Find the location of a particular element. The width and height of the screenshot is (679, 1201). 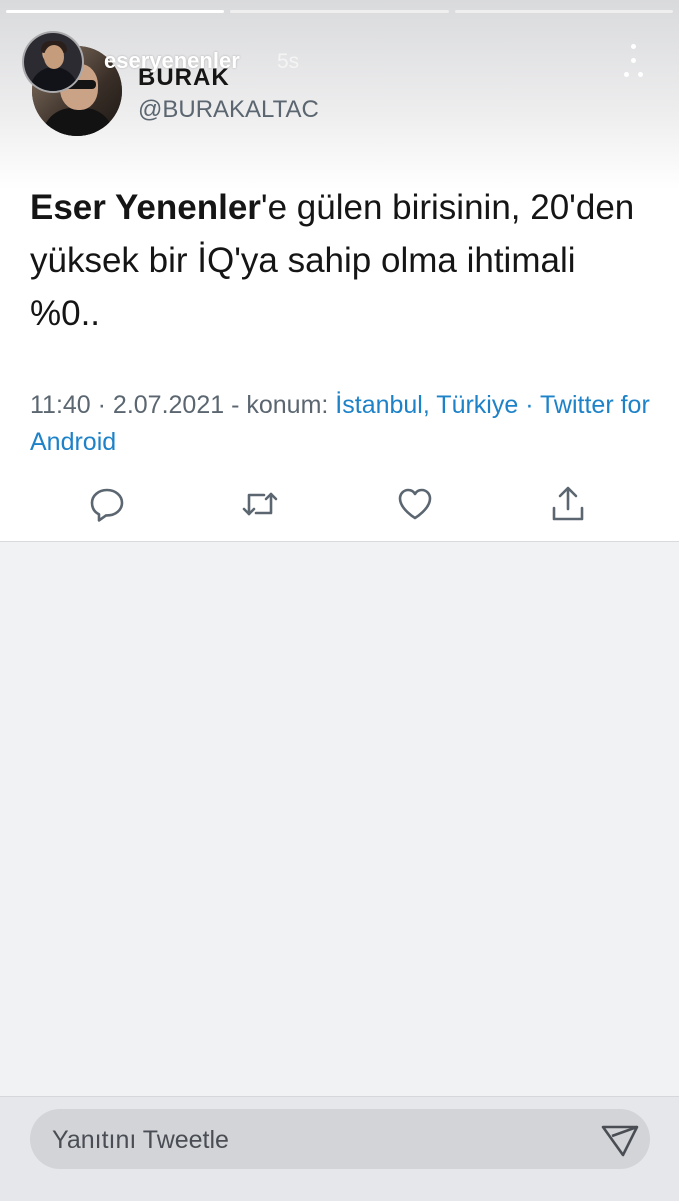

reply-input: Yanıtını Tweetle is located at coordinates (340, 1139).